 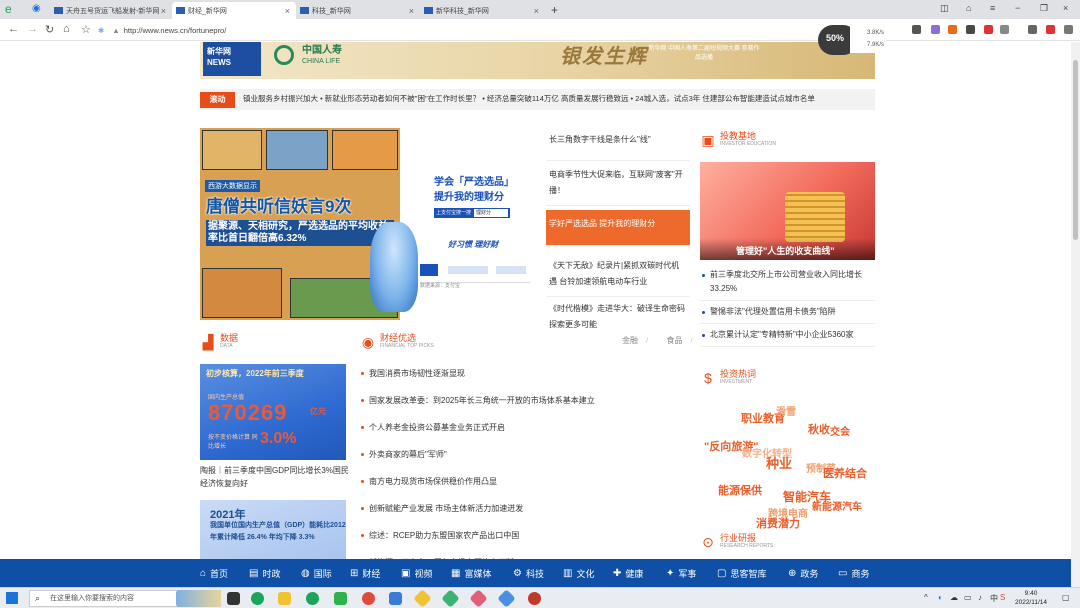 I want to click on chrome-icon, so click(x=368, y=598).